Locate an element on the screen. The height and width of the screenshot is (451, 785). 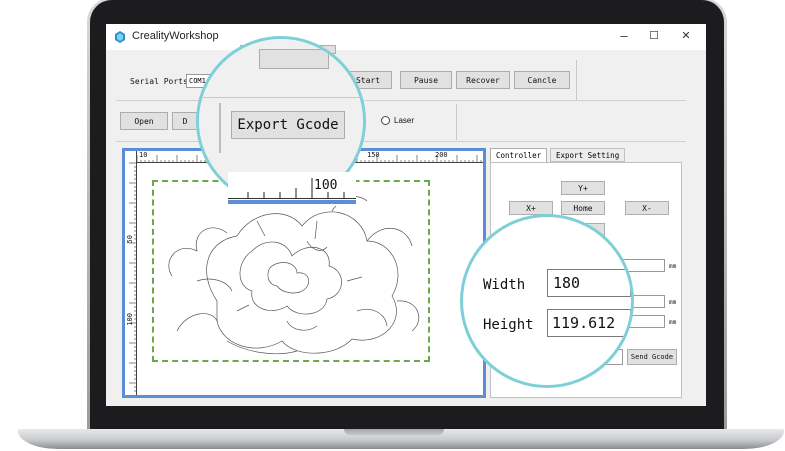
zoom-ruler-label: 100 is located at coordinates (326, 185).